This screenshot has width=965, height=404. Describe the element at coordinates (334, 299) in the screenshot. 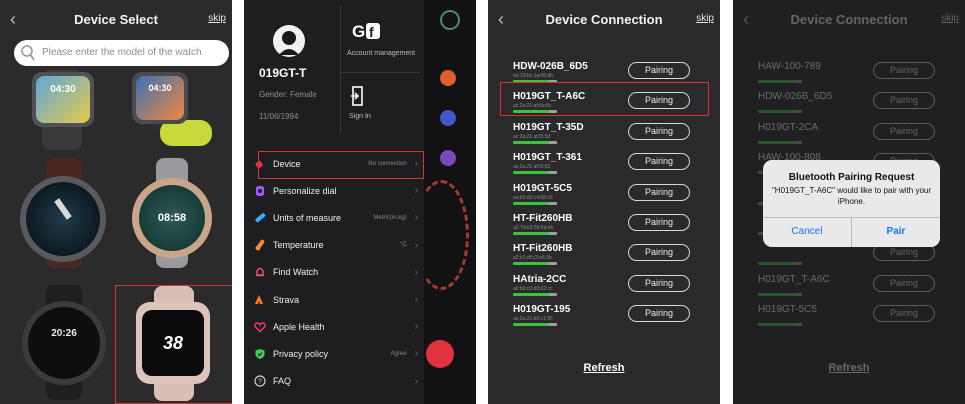

I see `menu-item-strava: Strava ›` at that location.